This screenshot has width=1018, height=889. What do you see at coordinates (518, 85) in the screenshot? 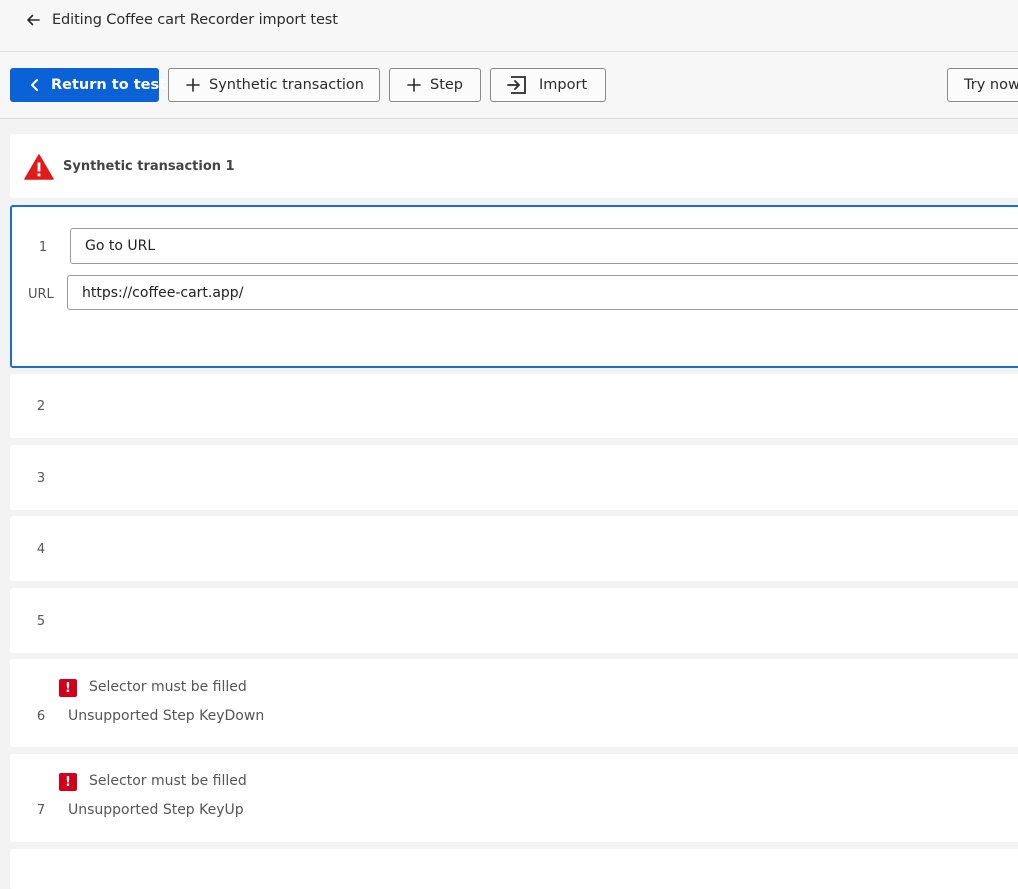
I see `import-icon` at bounding box center [518, 85].